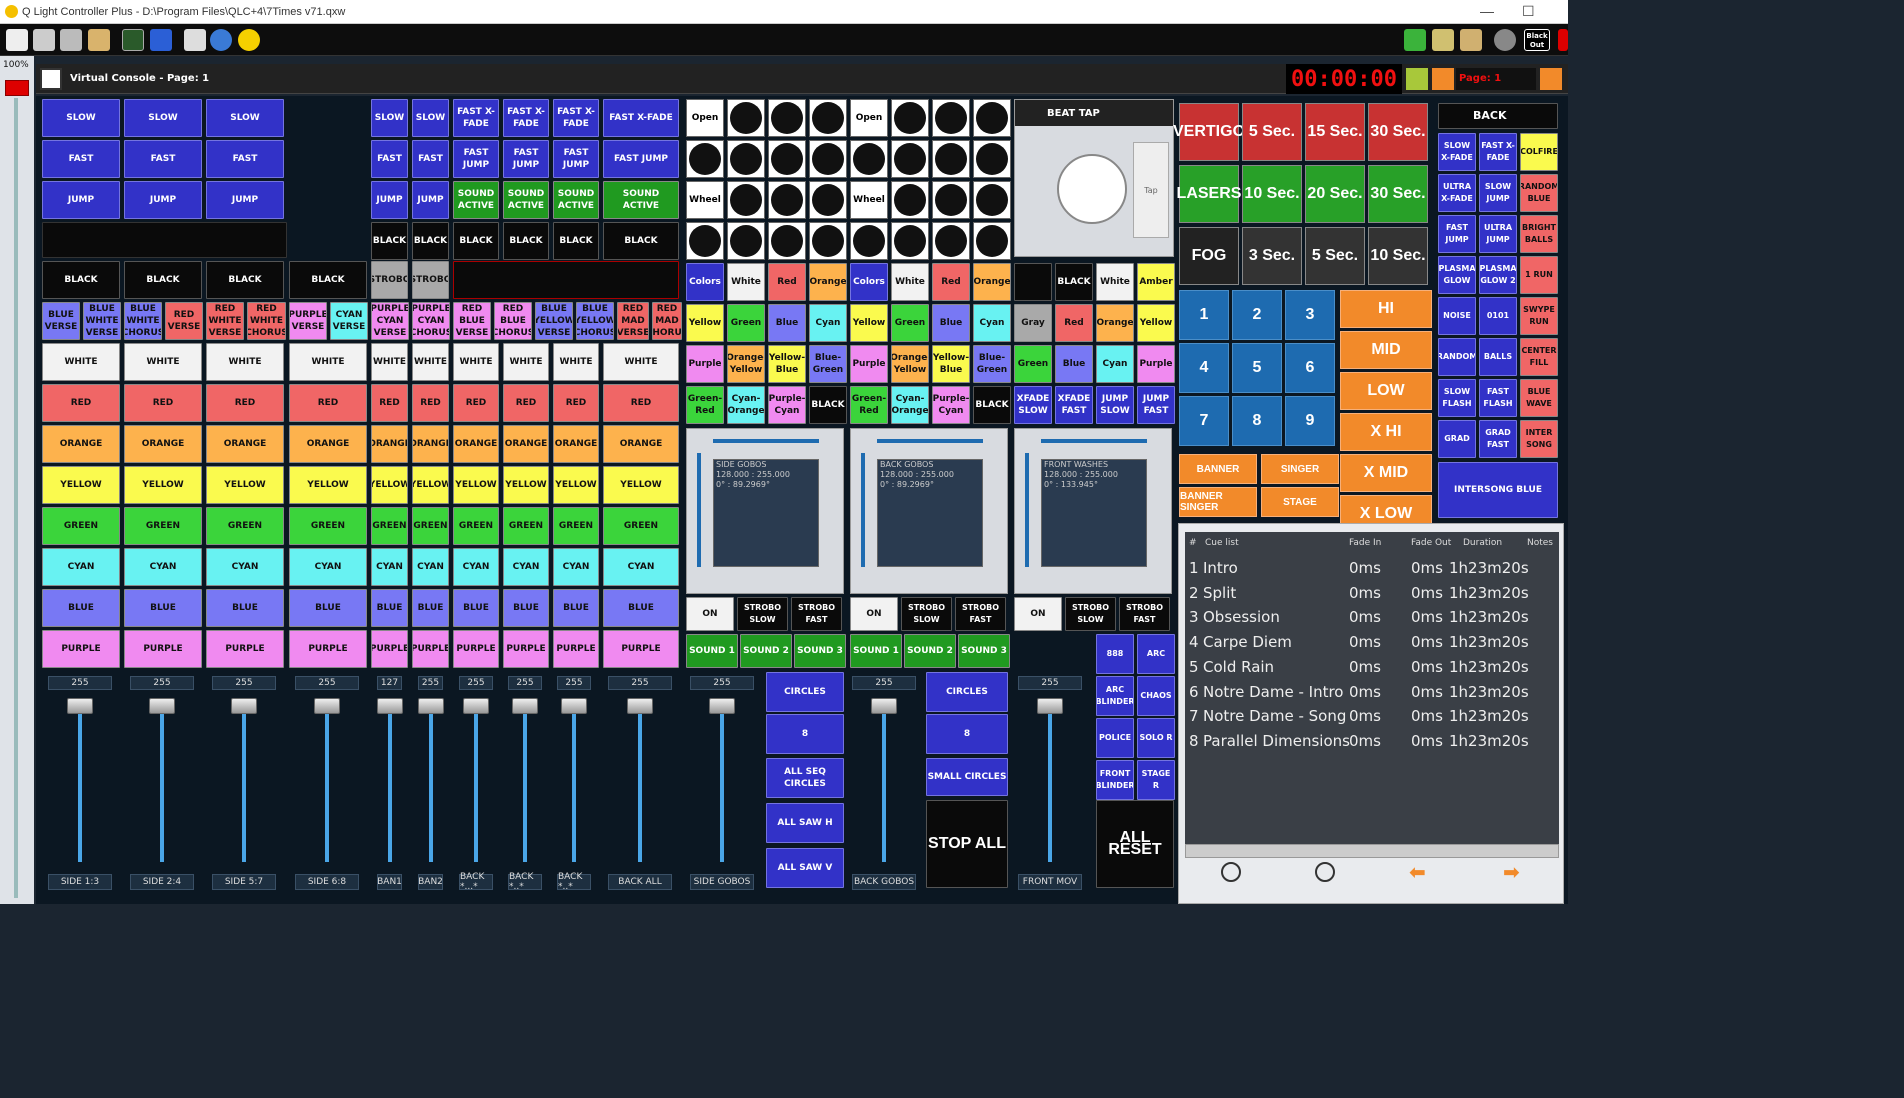 Image resolution: width=1904 pixels, height=1098 pixels. Describe the element at coordinates (1156, 738) in the screenshot. I see `fx-button: SOLO R` at that location.